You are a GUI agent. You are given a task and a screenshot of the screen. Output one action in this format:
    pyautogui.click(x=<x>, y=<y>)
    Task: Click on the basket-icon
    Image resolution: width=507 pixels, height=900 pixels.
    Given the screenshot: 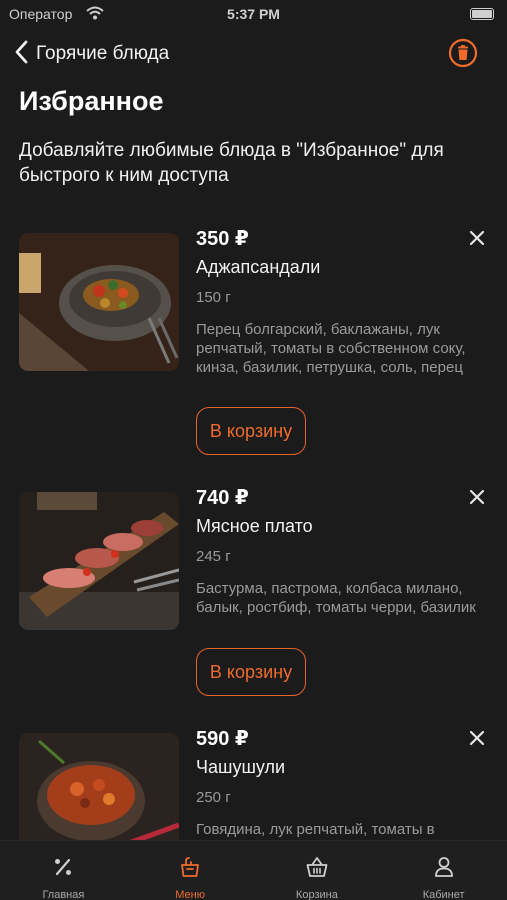 What is the action you would take?
    pyautogui.click(x=317, y=869)
    